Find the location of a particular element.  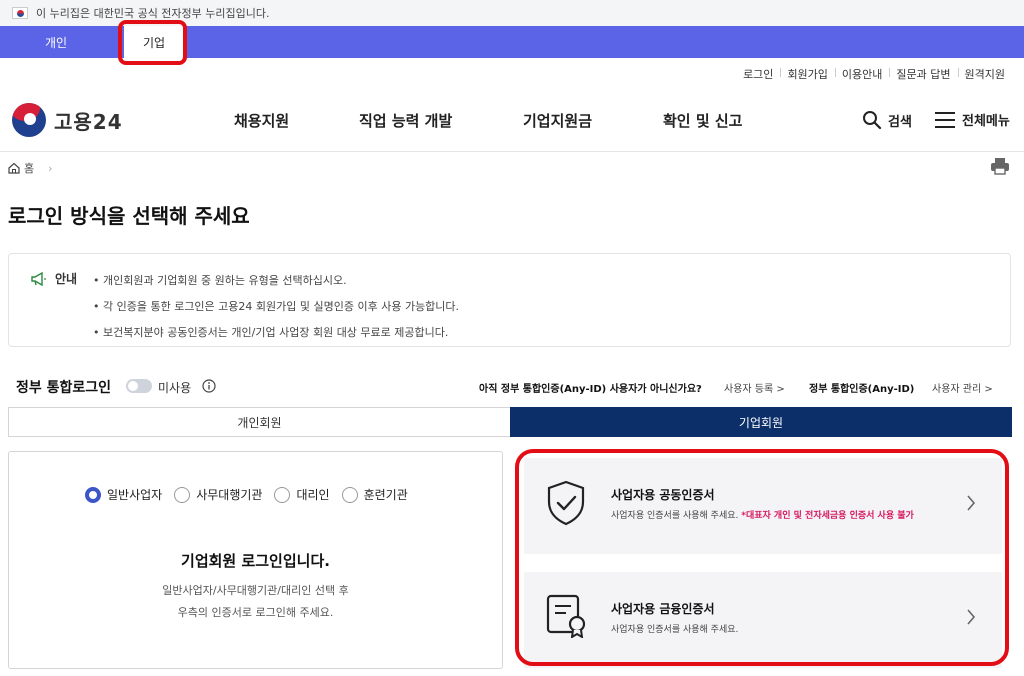

breadcrumb: 홈 › is located at coordinates (30, 168).